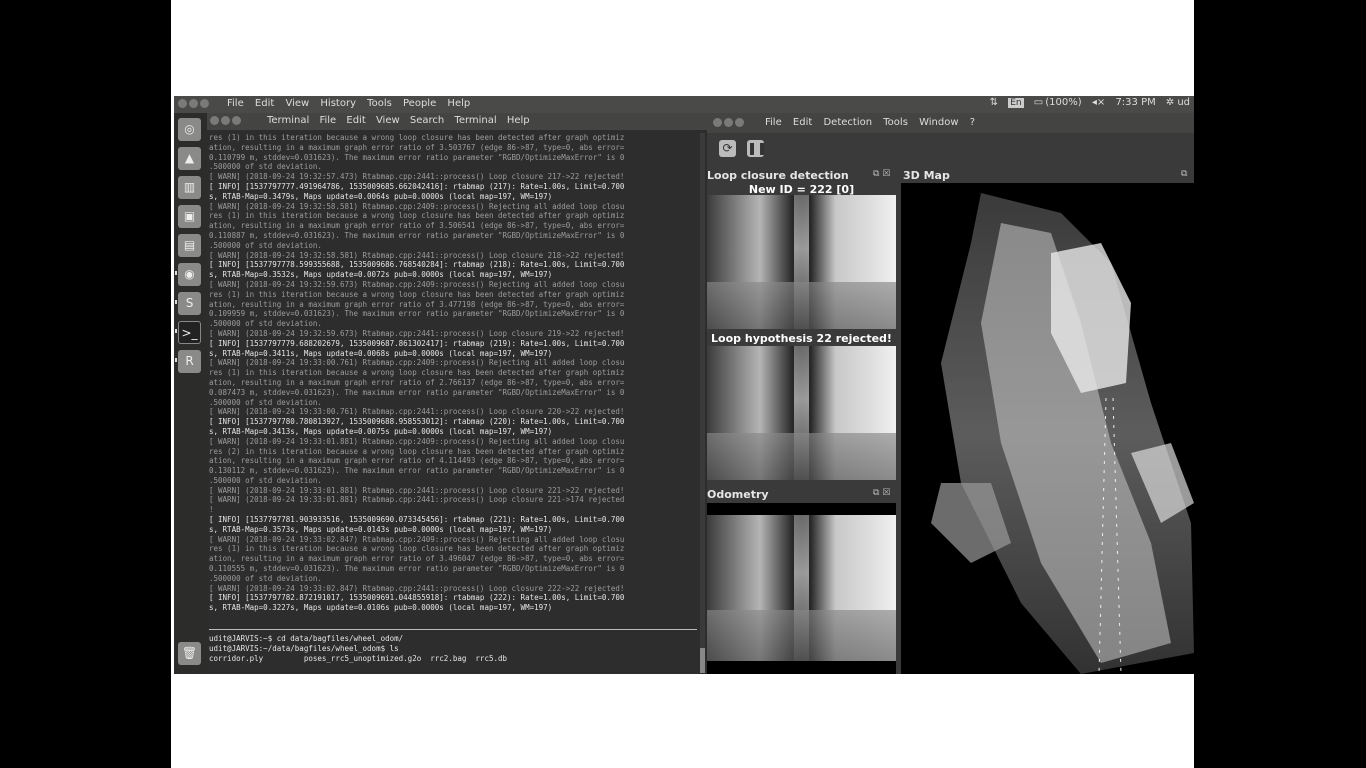 The height and width of the screenshot is (768, 1366). Describe the element at coordinates (972, 122) in the screenshot. I see `rtabmap-menu-help: ?` at that location.